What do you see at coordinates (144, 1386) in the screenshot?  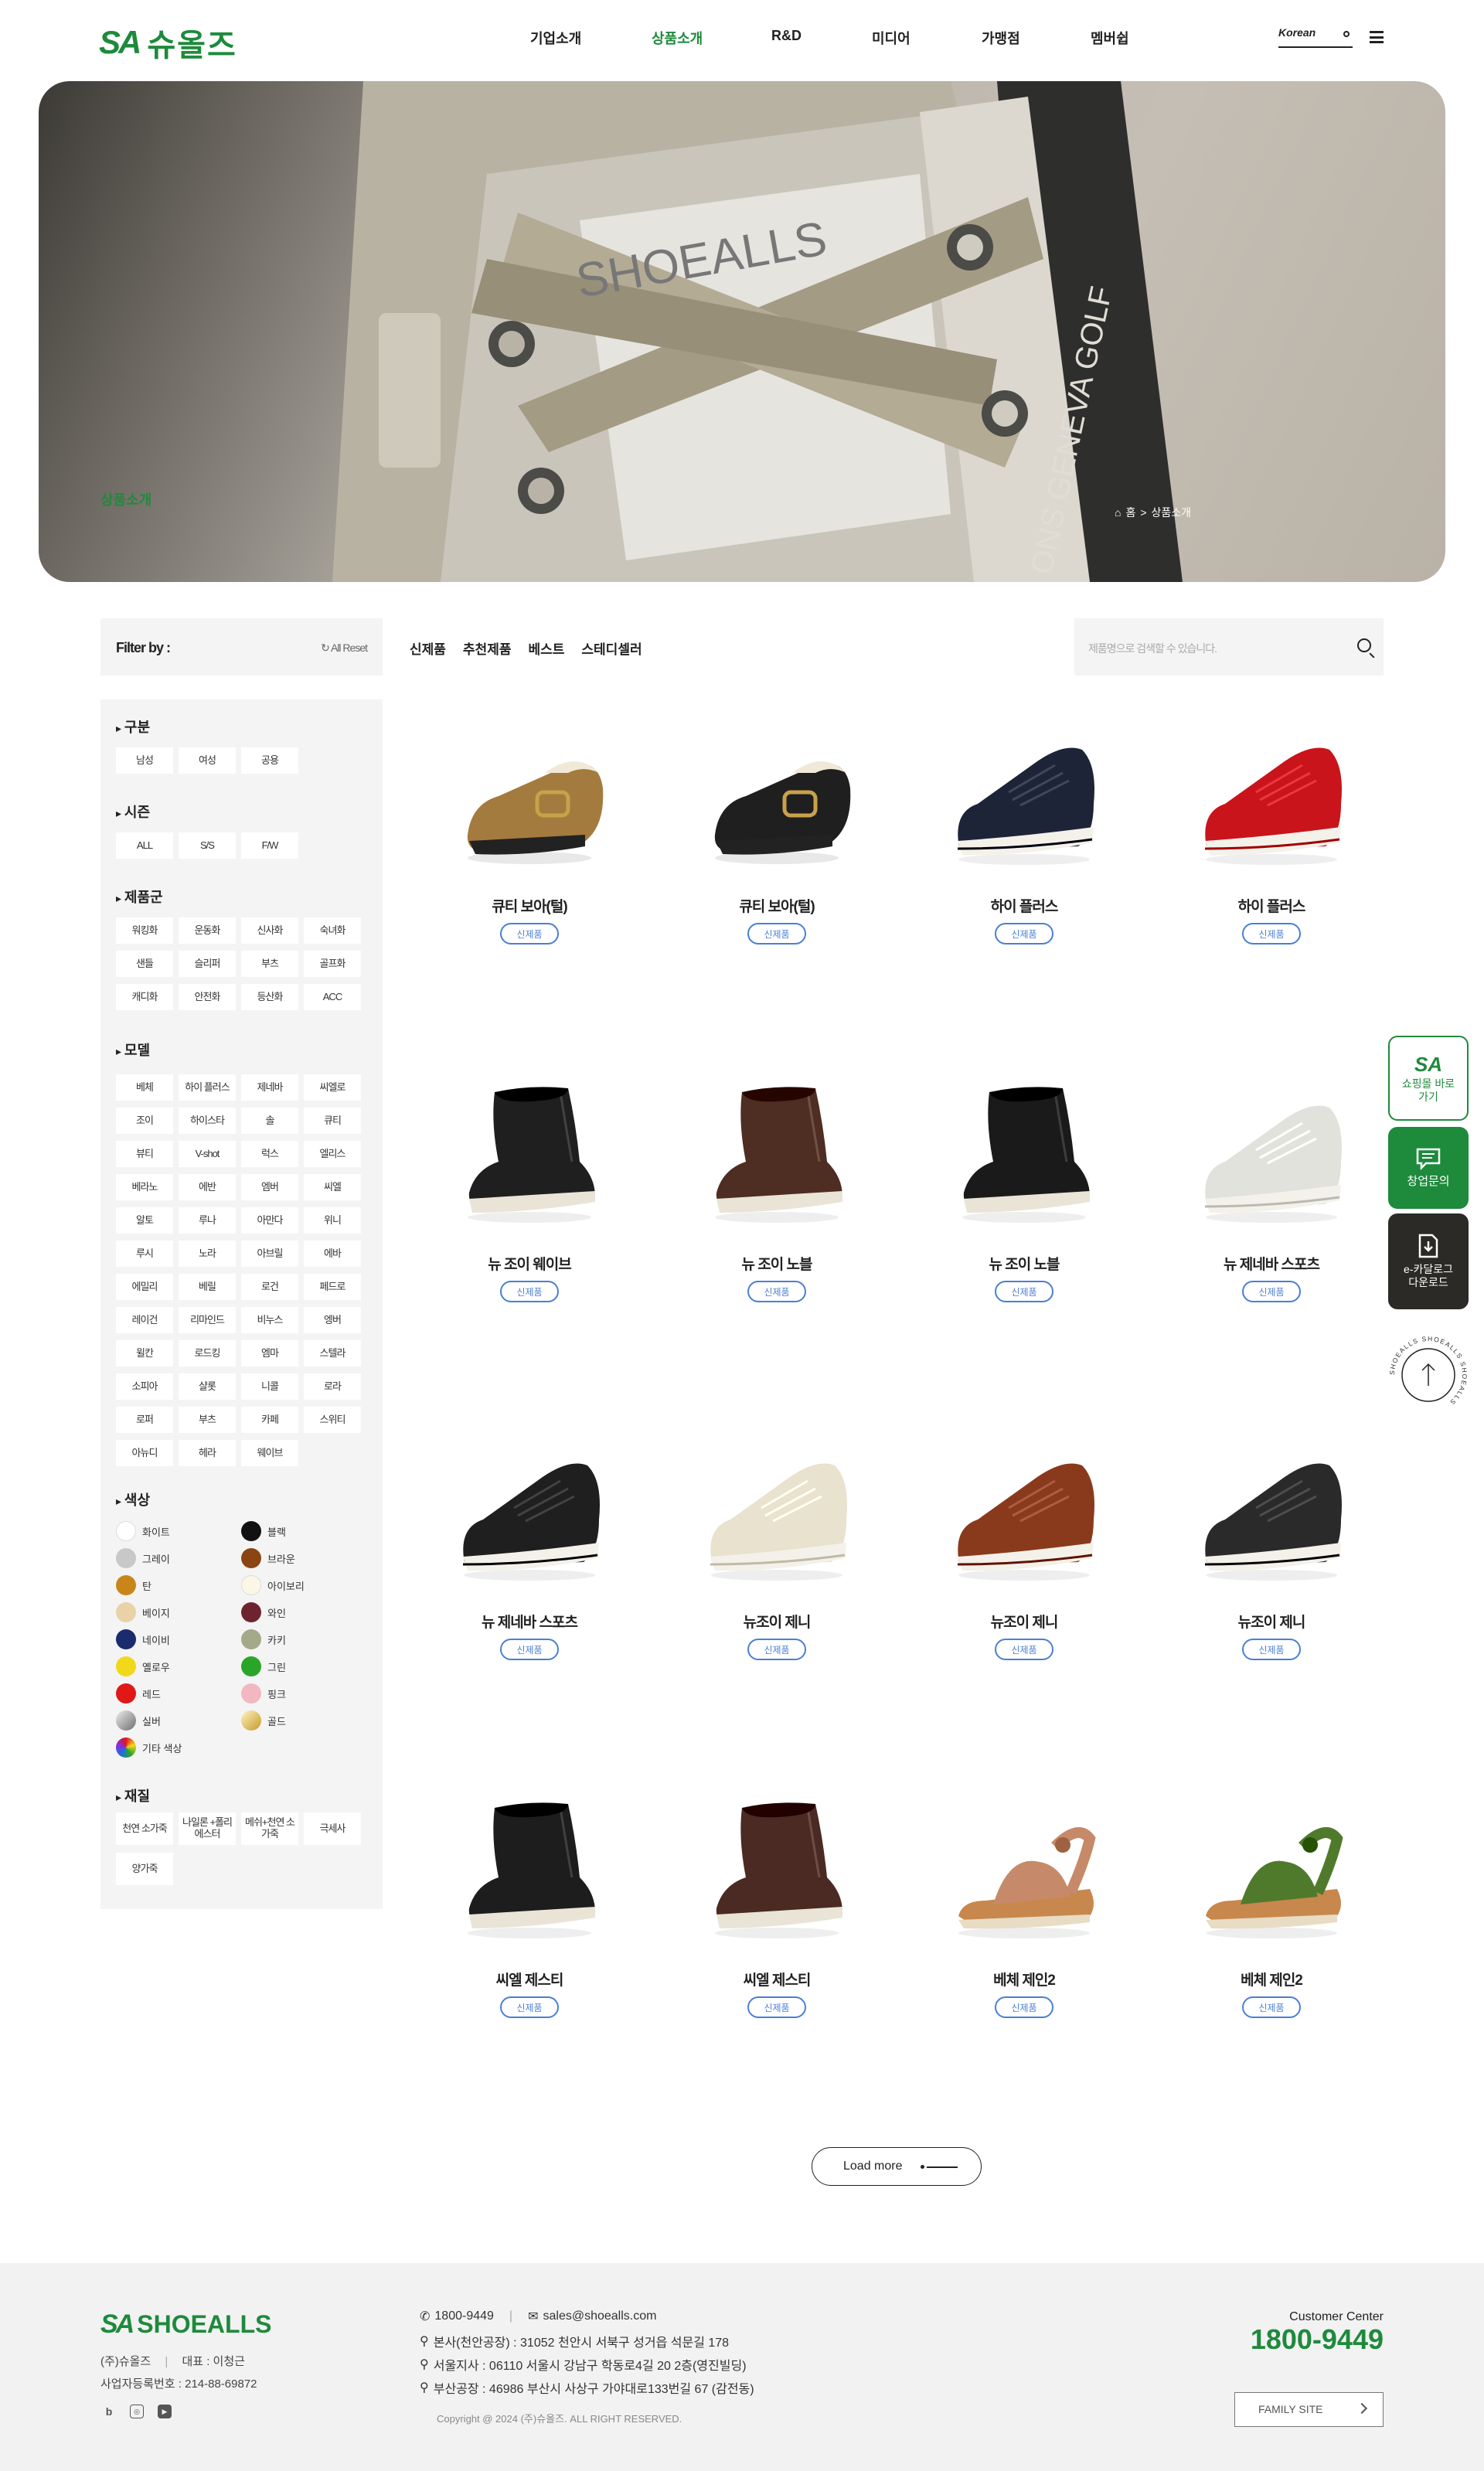 I see `filter-chip-model: 소피아` at bounding box center [144, 1386].